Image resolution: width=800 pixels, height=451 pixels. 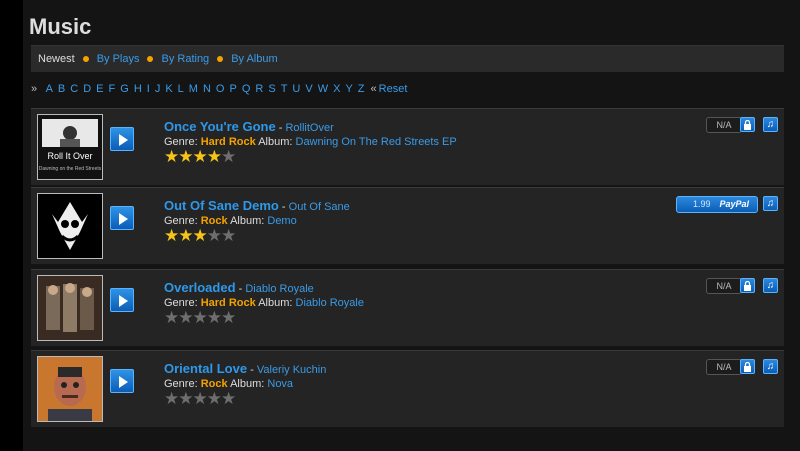 I want to click on album-cover: Roll It Over Dawning on the Red Streets, so click(x=70, y=147).